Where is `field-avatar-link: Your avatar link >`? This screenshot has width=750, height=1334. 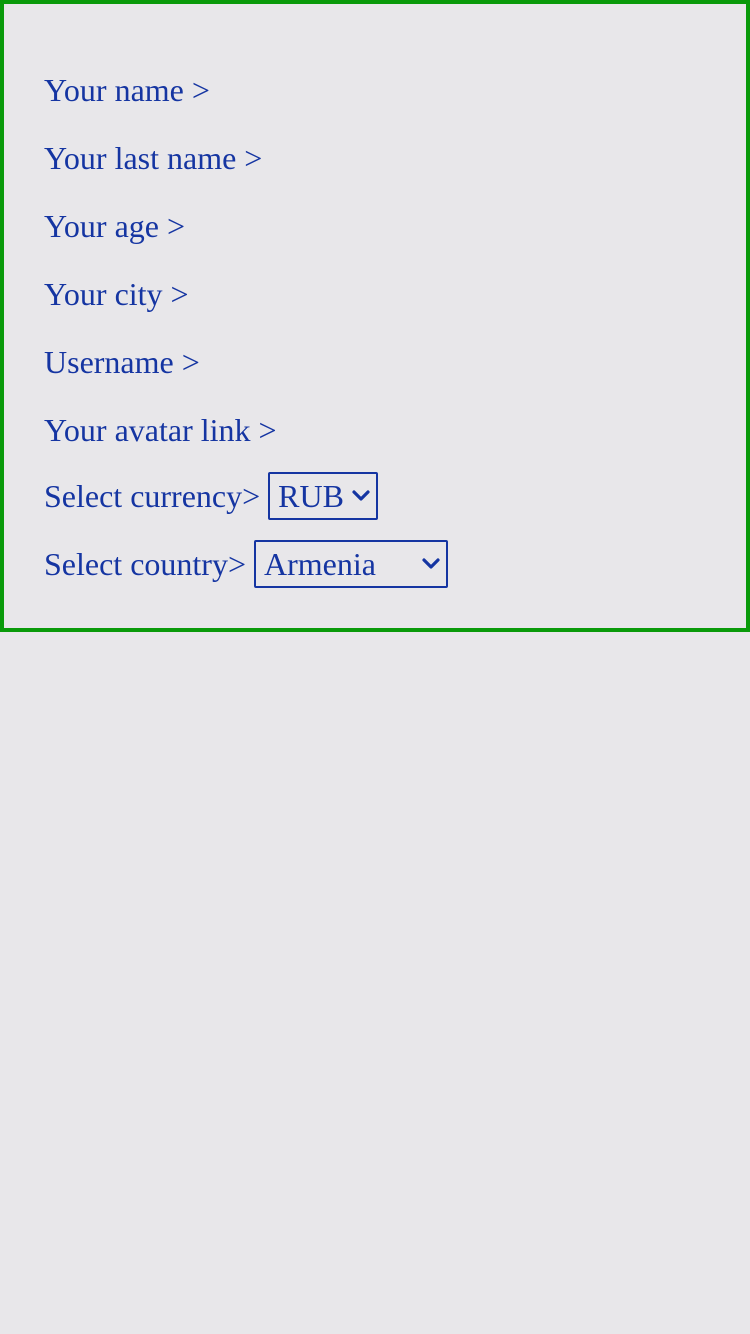
field-avatar-link: Your avatar link > is located at coordinates (160, 430).